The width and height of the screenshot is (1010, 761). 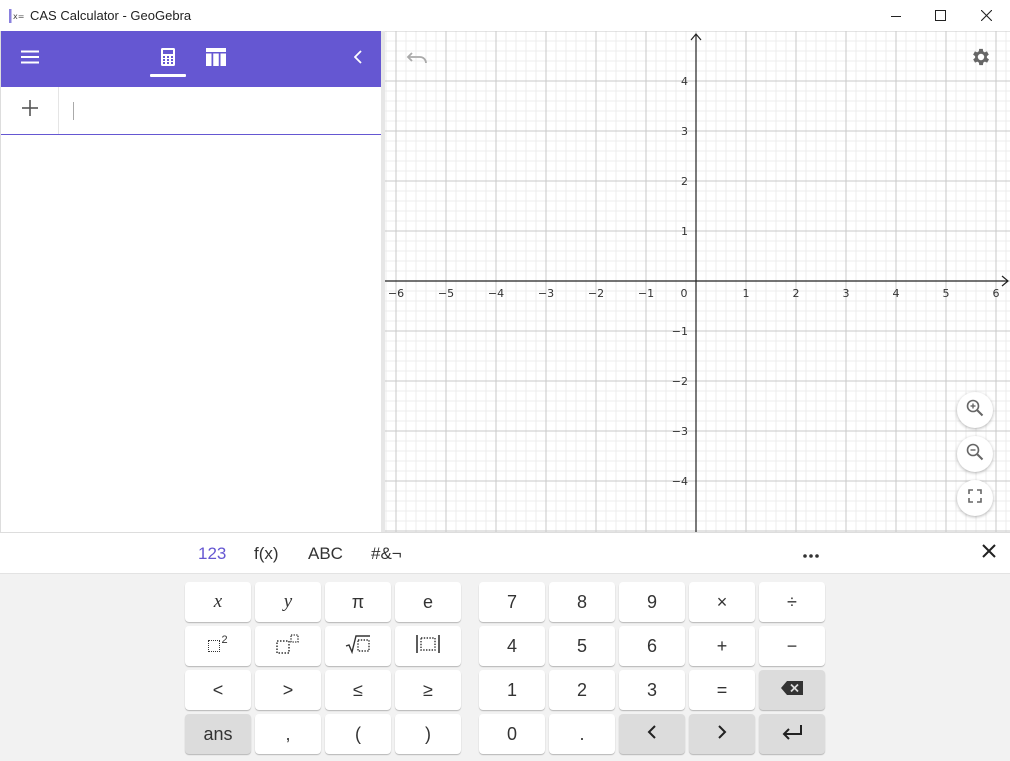 What do you see at coordinates (168, 59) in the screenshot?
I see `tab-algebra` at bounding box center [168, 59].